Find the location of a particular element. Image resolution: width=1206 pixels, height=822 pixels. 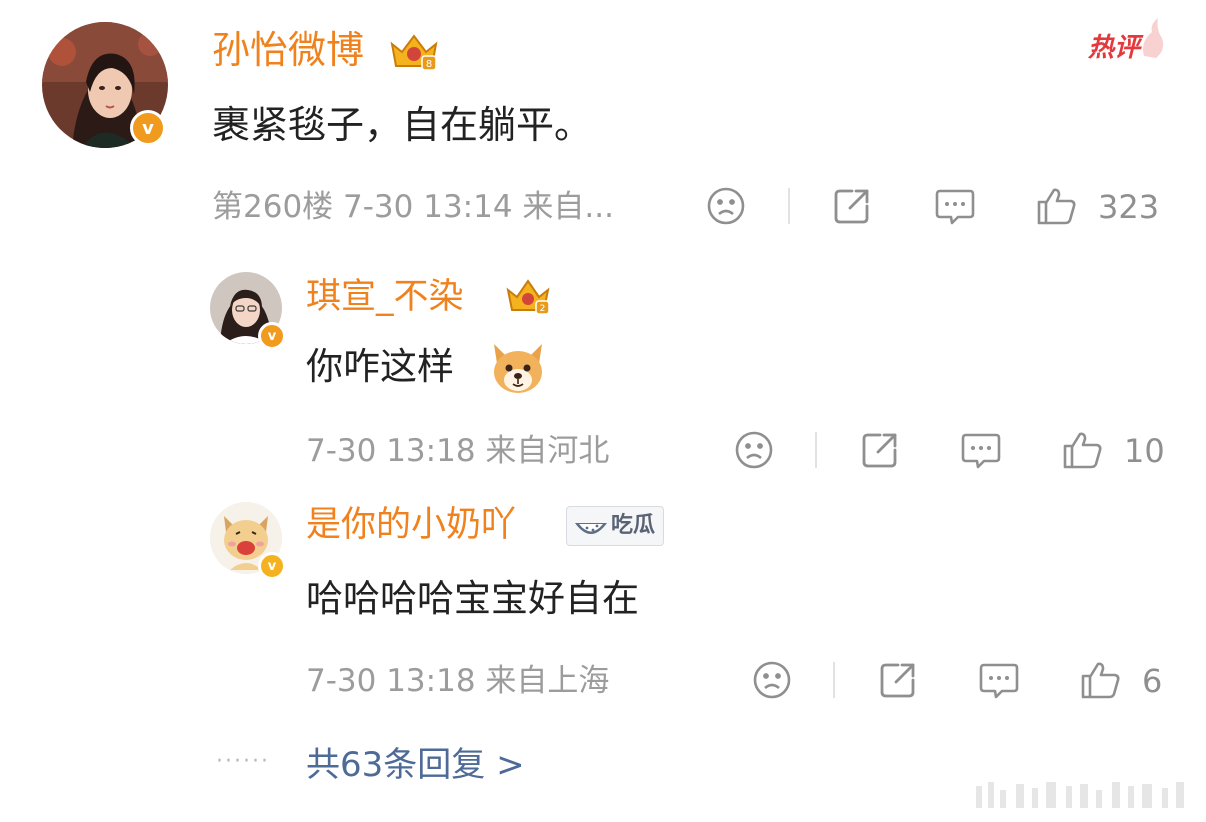

reply-meta: 7-30 13:18 来自河北 is located at coordinates (458, 451).